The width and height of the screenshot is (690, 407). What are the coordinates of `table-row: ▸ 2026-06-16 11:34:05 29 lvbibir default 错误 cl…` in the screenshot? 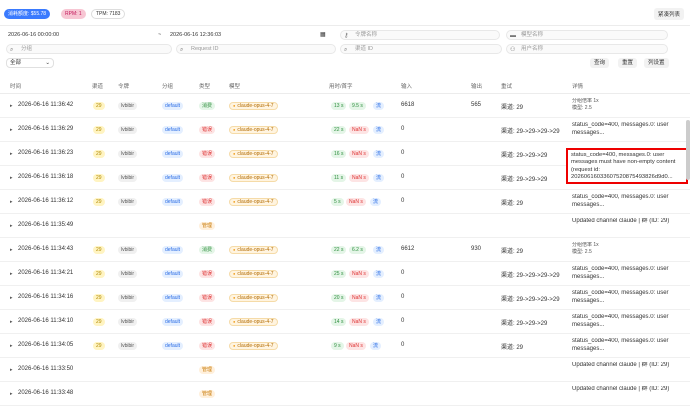 It's located at (345, 346).